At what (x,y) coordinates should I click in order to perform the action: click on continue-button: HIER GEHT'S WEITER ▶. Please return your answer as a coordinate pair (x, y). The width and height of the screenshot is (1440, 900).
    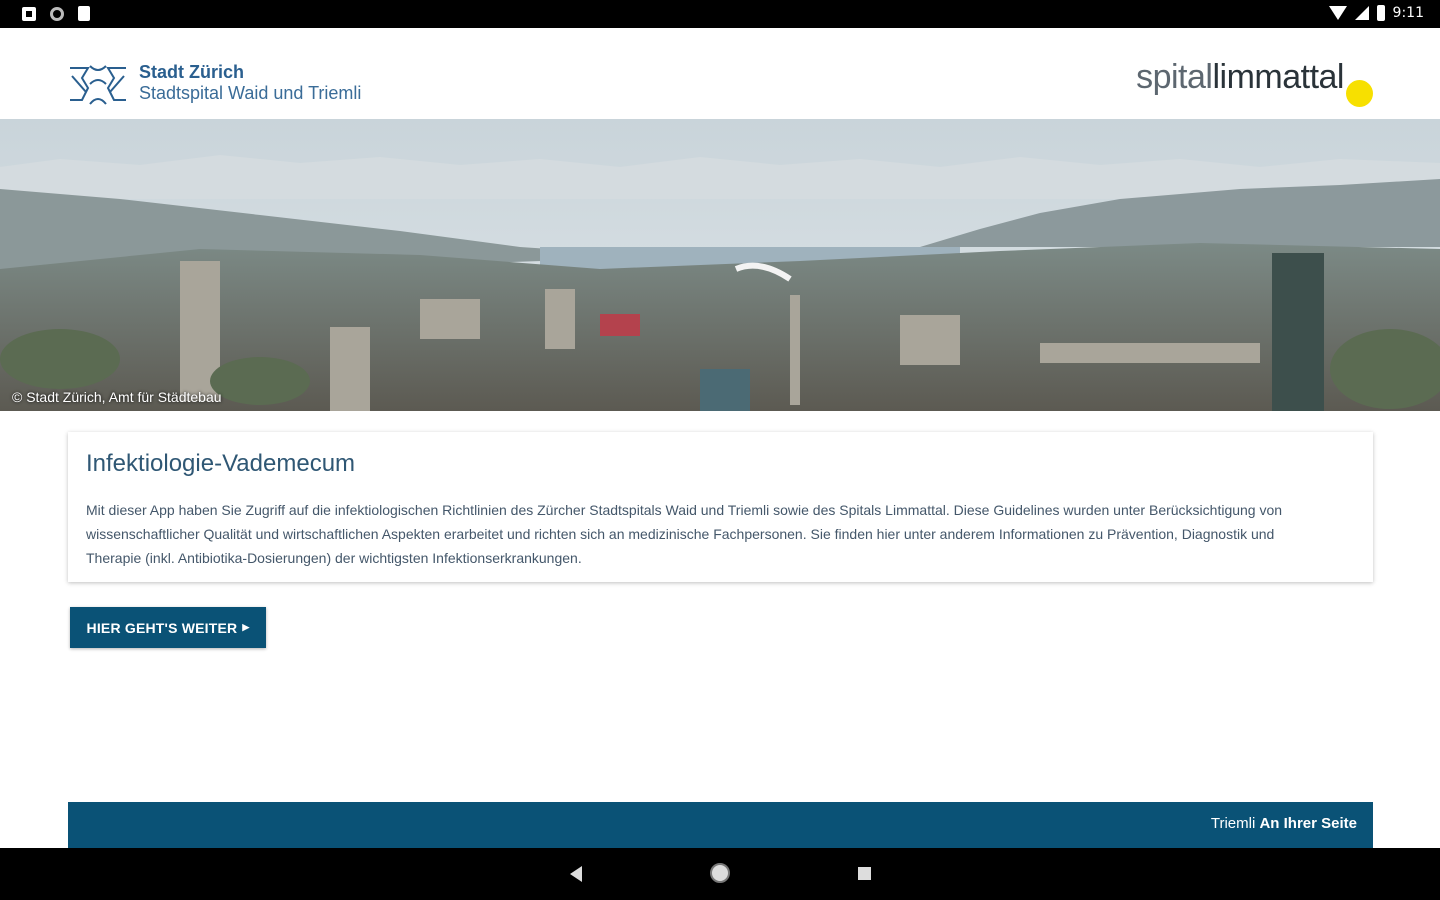
    Looking at the image, I should click on (168, 627).